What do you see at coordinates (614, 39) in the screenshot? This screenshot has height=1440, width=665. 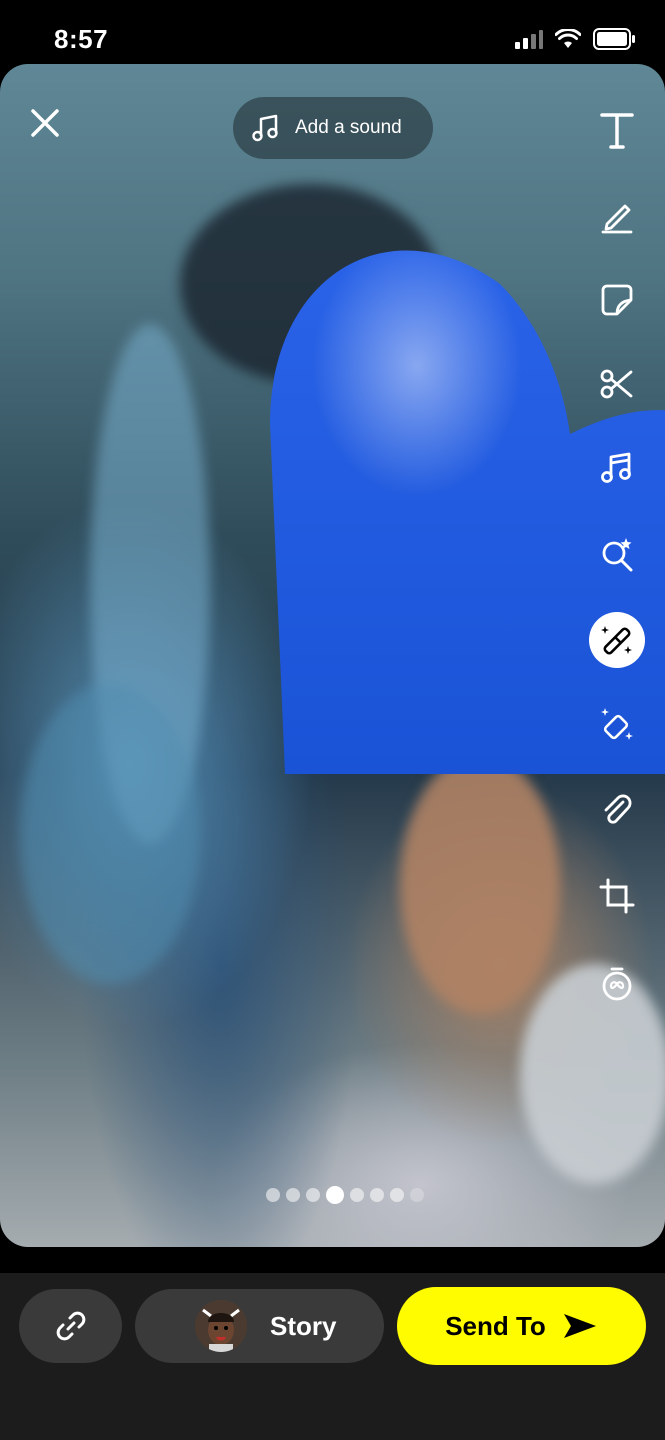 I see `battery-icon` at bounding box center [614, 39].